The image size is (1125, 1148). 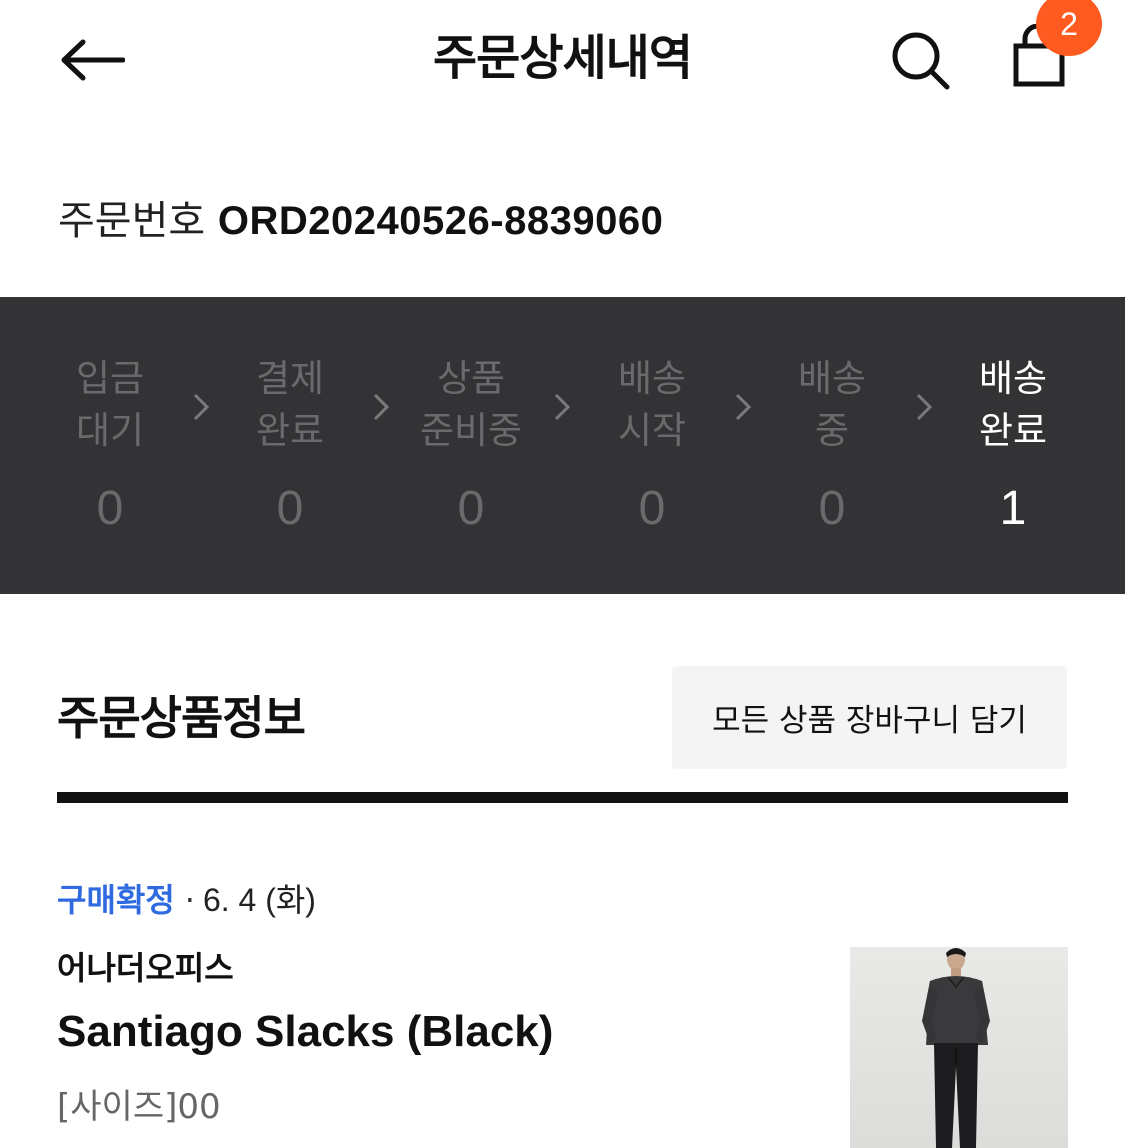 What do you see at coordinates (110, 404) in the screenshot?
I see `step-label: 입금 대기` at bounding box center [110, 404].